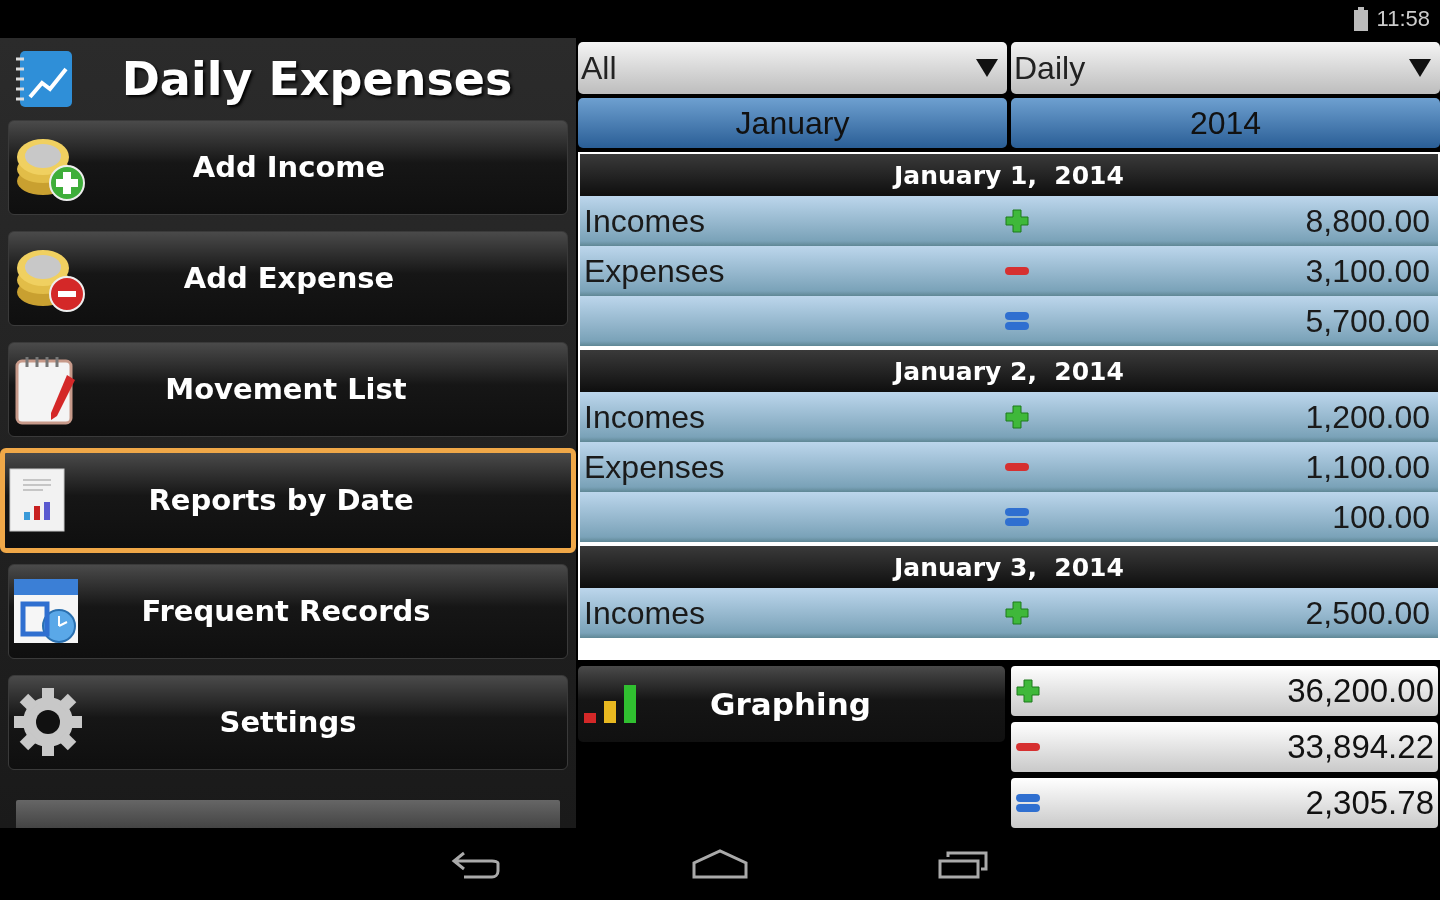 Image resolution: width=1440 pixels, height=900 pixels. Describe the element at coordinates (1225, 123) in the screenshot. I see `period-tab: 2014` at that location.